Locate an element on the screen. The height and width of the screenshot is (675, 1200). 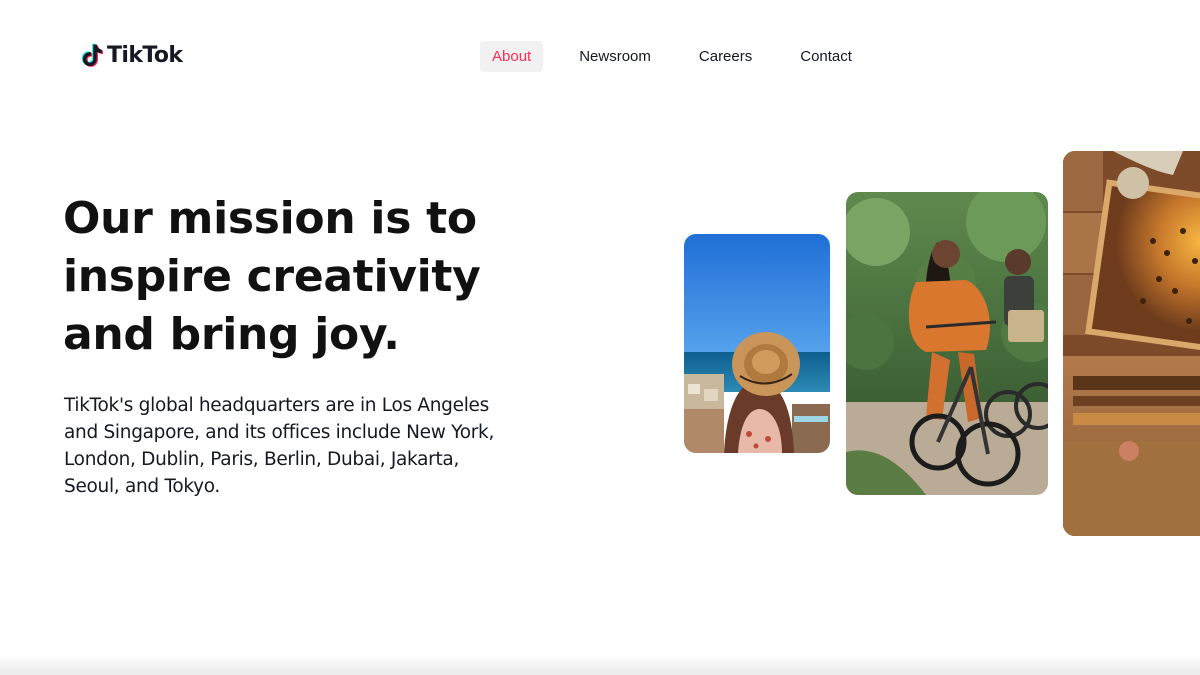
tiktok-wordmark: TikTok is located at coordinates (145, 55).